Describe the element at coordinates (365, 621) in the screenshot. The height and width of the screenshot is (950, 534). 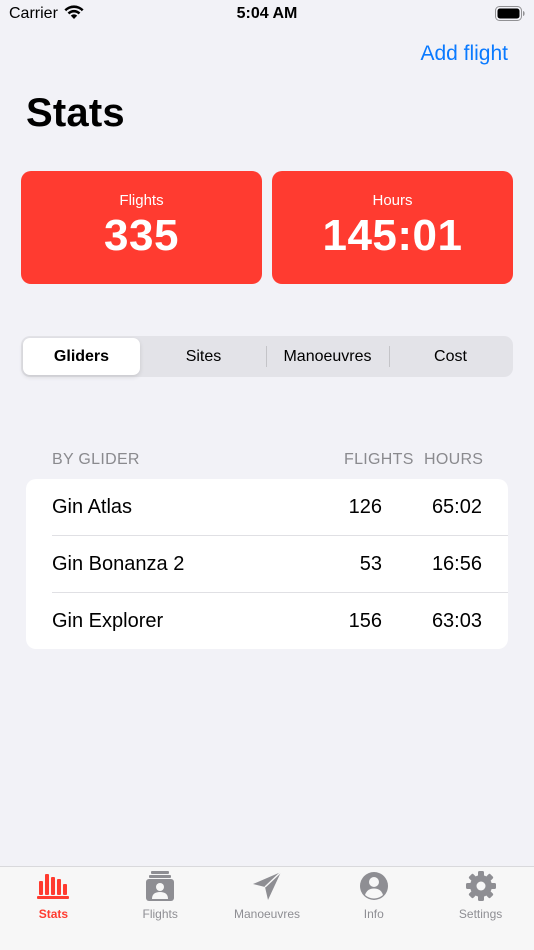
I see `glider-flights: 156` at that location.